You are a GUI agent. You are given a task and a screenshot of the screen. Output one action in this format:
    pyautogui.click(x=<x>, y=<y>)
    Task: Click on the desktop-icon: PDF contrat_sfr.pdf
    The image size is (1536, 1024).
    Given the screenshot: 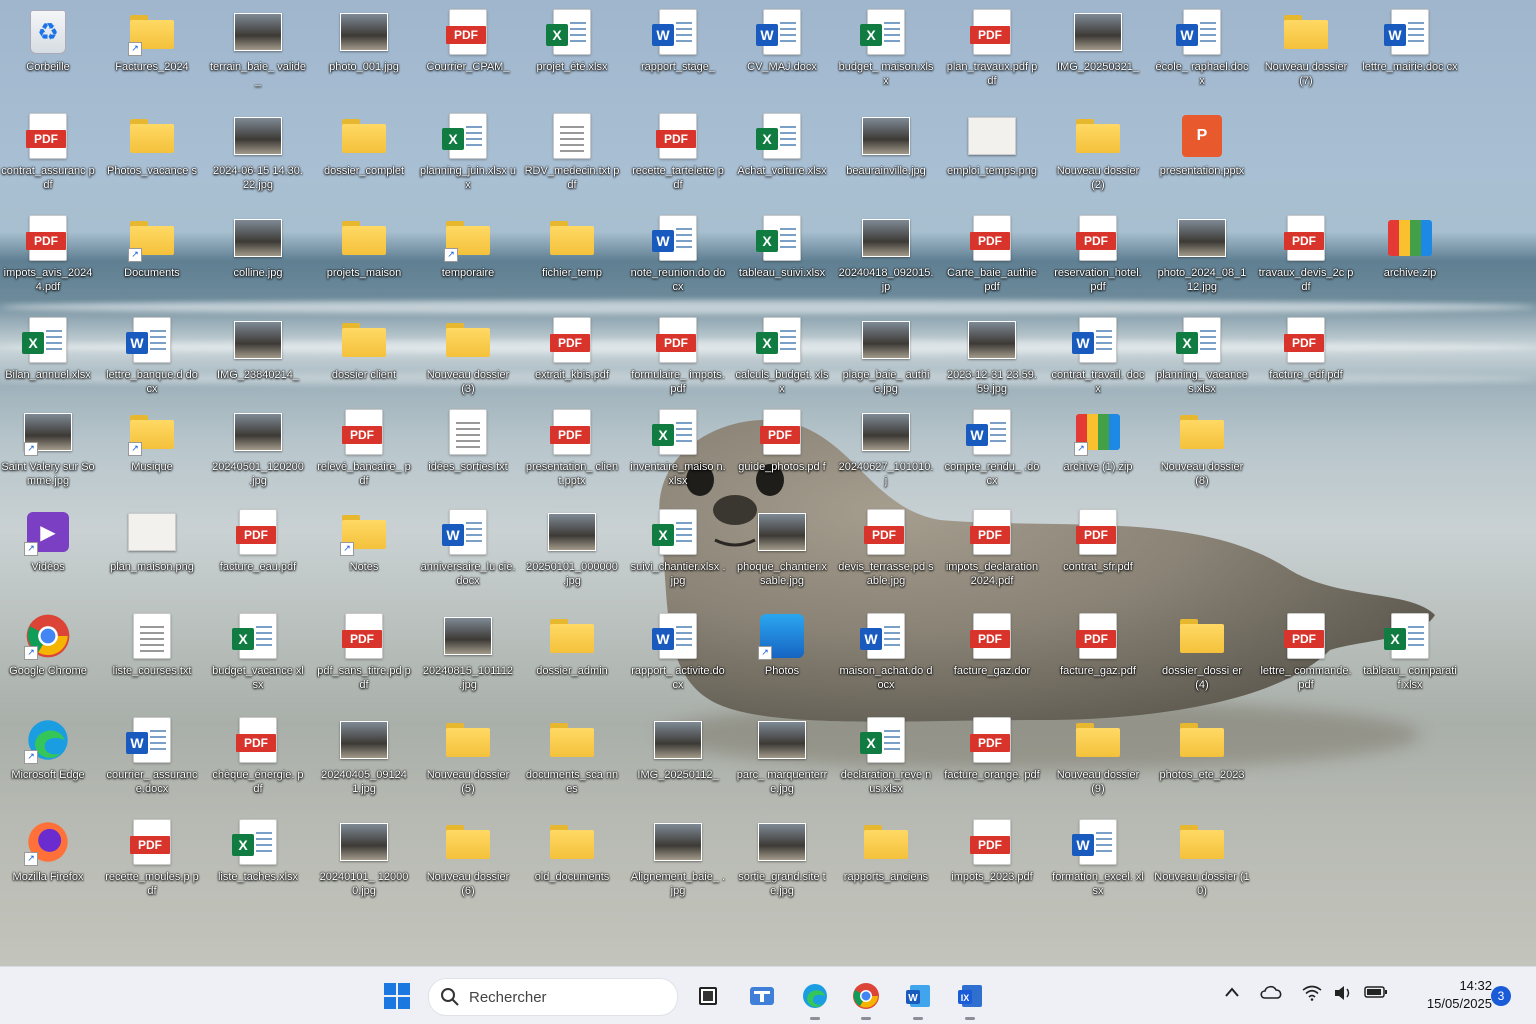 What is the action you would take?
    pyautogui.click(x=1098, y=541)
    